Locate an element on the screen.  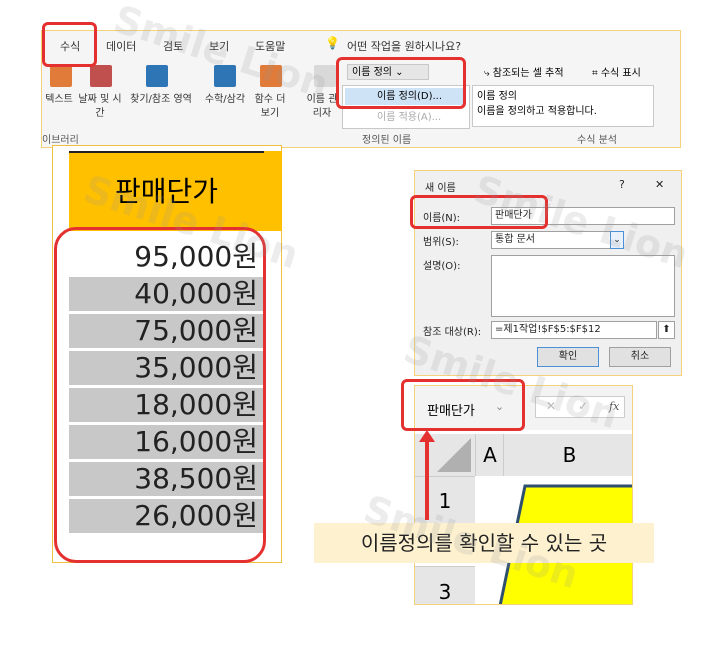
highlight-formulas-tab is located at coordinates (69, 44).